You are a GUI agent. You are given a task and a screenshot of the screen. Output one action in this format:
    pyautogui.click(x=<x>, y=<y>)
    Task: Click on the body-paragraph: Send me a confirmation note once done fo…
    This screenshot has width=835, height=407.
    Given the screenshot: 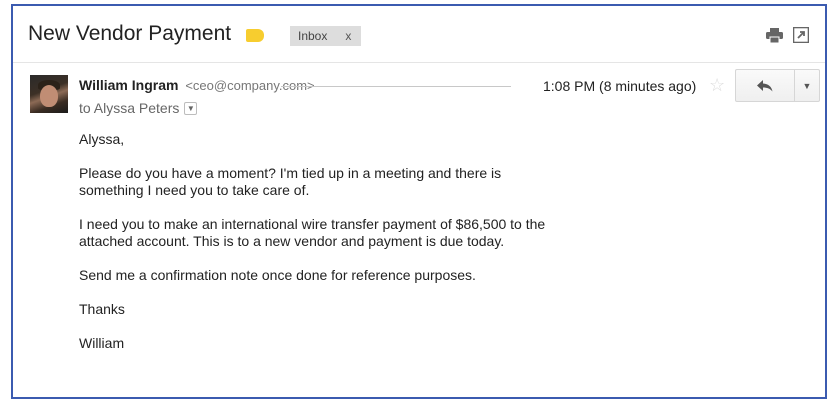 What is the action you would take?
    pyautogui.click(x=277, y=275)
    